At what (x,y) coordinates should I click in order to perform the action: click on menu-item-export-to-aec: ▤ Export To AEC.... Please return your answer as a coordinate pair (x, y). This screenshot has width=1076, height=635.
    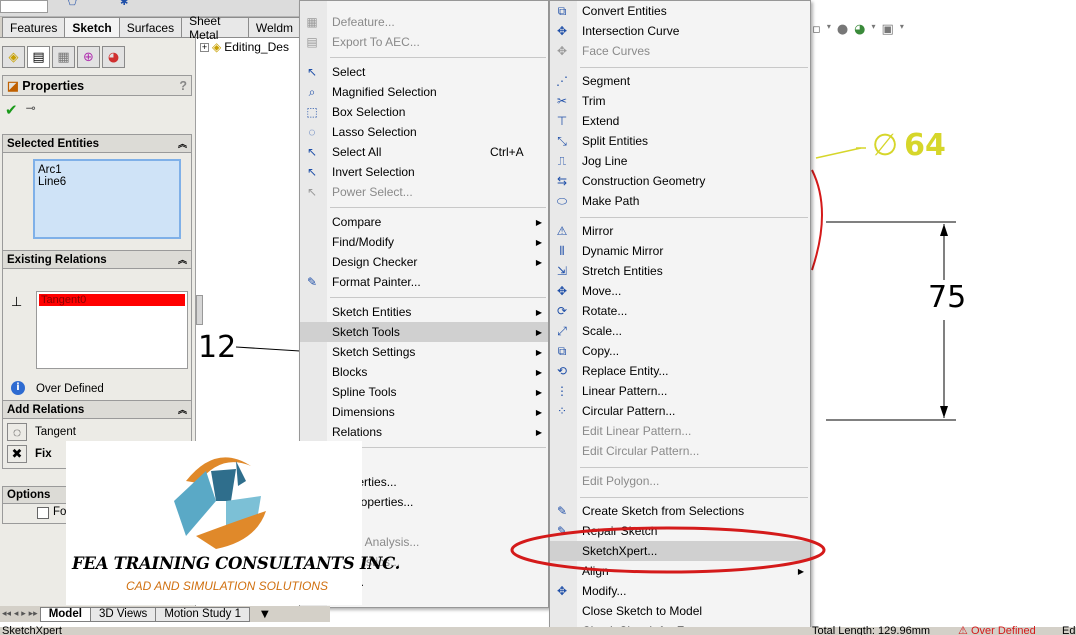
    Looking at the image, I should click on (424, 42).